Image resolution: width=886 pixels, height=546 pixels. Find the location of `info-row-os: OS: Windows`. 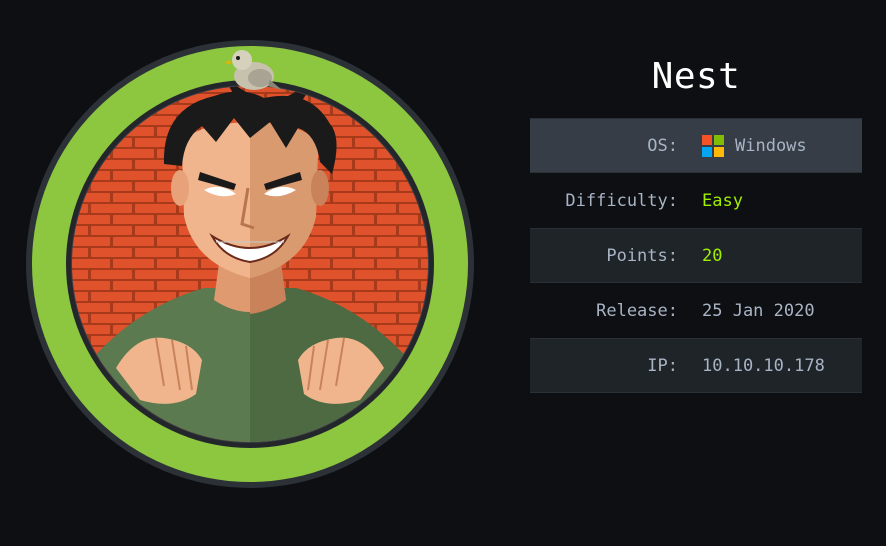

info-row-os: OS: Windows is located at coordinates (696, 145).